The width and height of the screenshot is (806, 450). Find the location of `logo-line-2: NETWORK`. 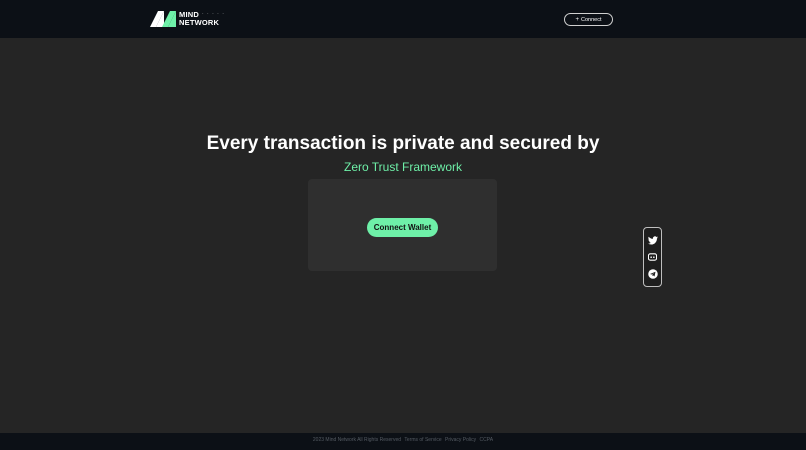

logo-line-2: NETWORK is located at coordinates (199, 22).